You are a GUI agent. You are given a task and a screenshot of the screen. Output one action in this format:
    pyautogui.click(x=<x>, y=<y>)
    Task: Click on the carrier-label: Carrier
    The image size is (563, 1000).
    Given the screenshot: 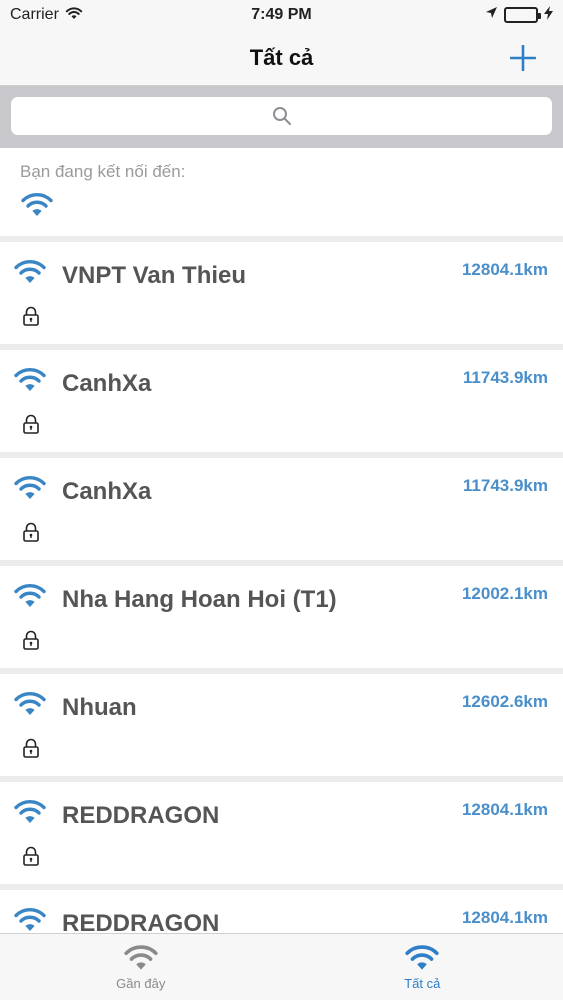 What is the action you would take?
    pyautogui.click(x=34, y=14)
    